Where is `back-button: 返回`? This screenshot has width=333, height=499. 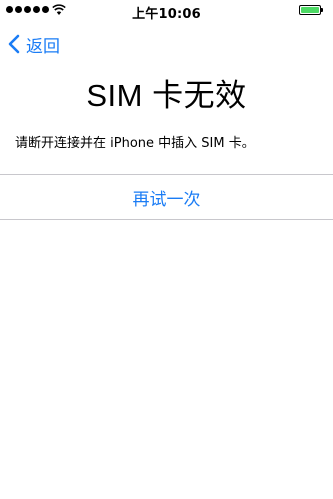 back-button: 返回 is located at coordinates (34, 45).